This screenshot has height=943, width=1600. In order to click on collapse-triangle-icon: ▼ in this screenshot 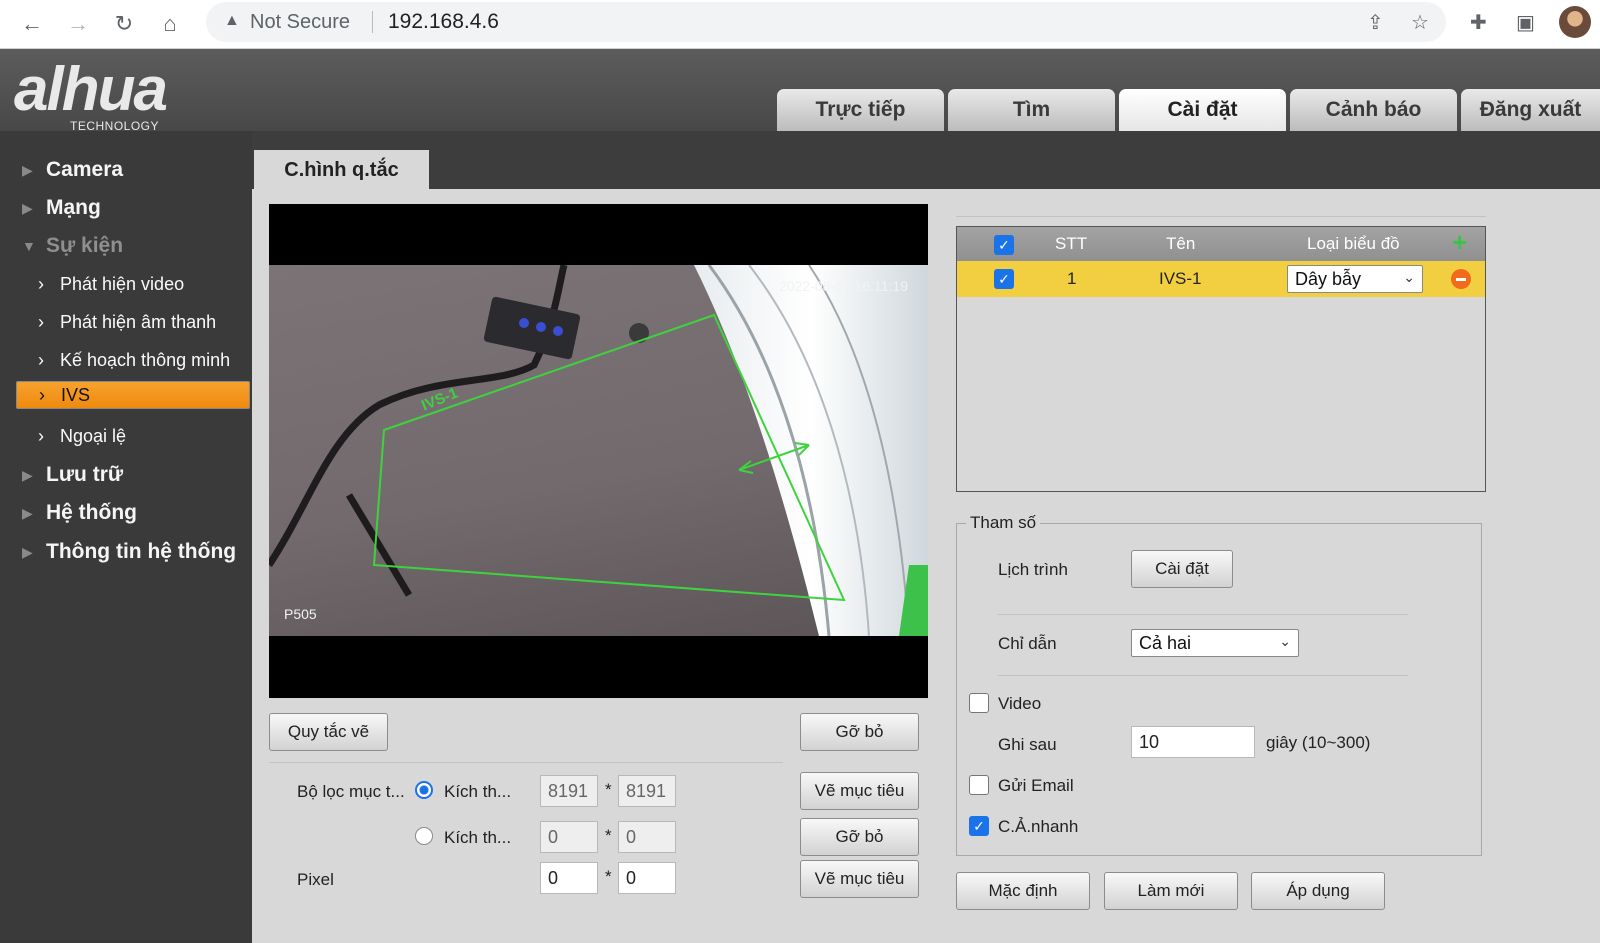, I will do `click(29, 246)`.